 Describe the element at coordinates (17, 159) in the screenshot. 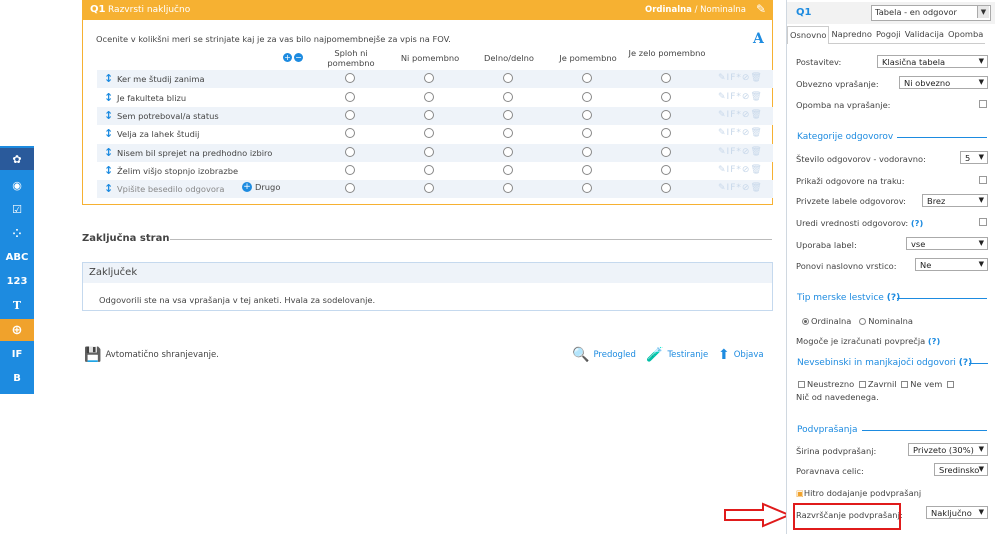

I see `settings-tool-icon: ✿` at that location.